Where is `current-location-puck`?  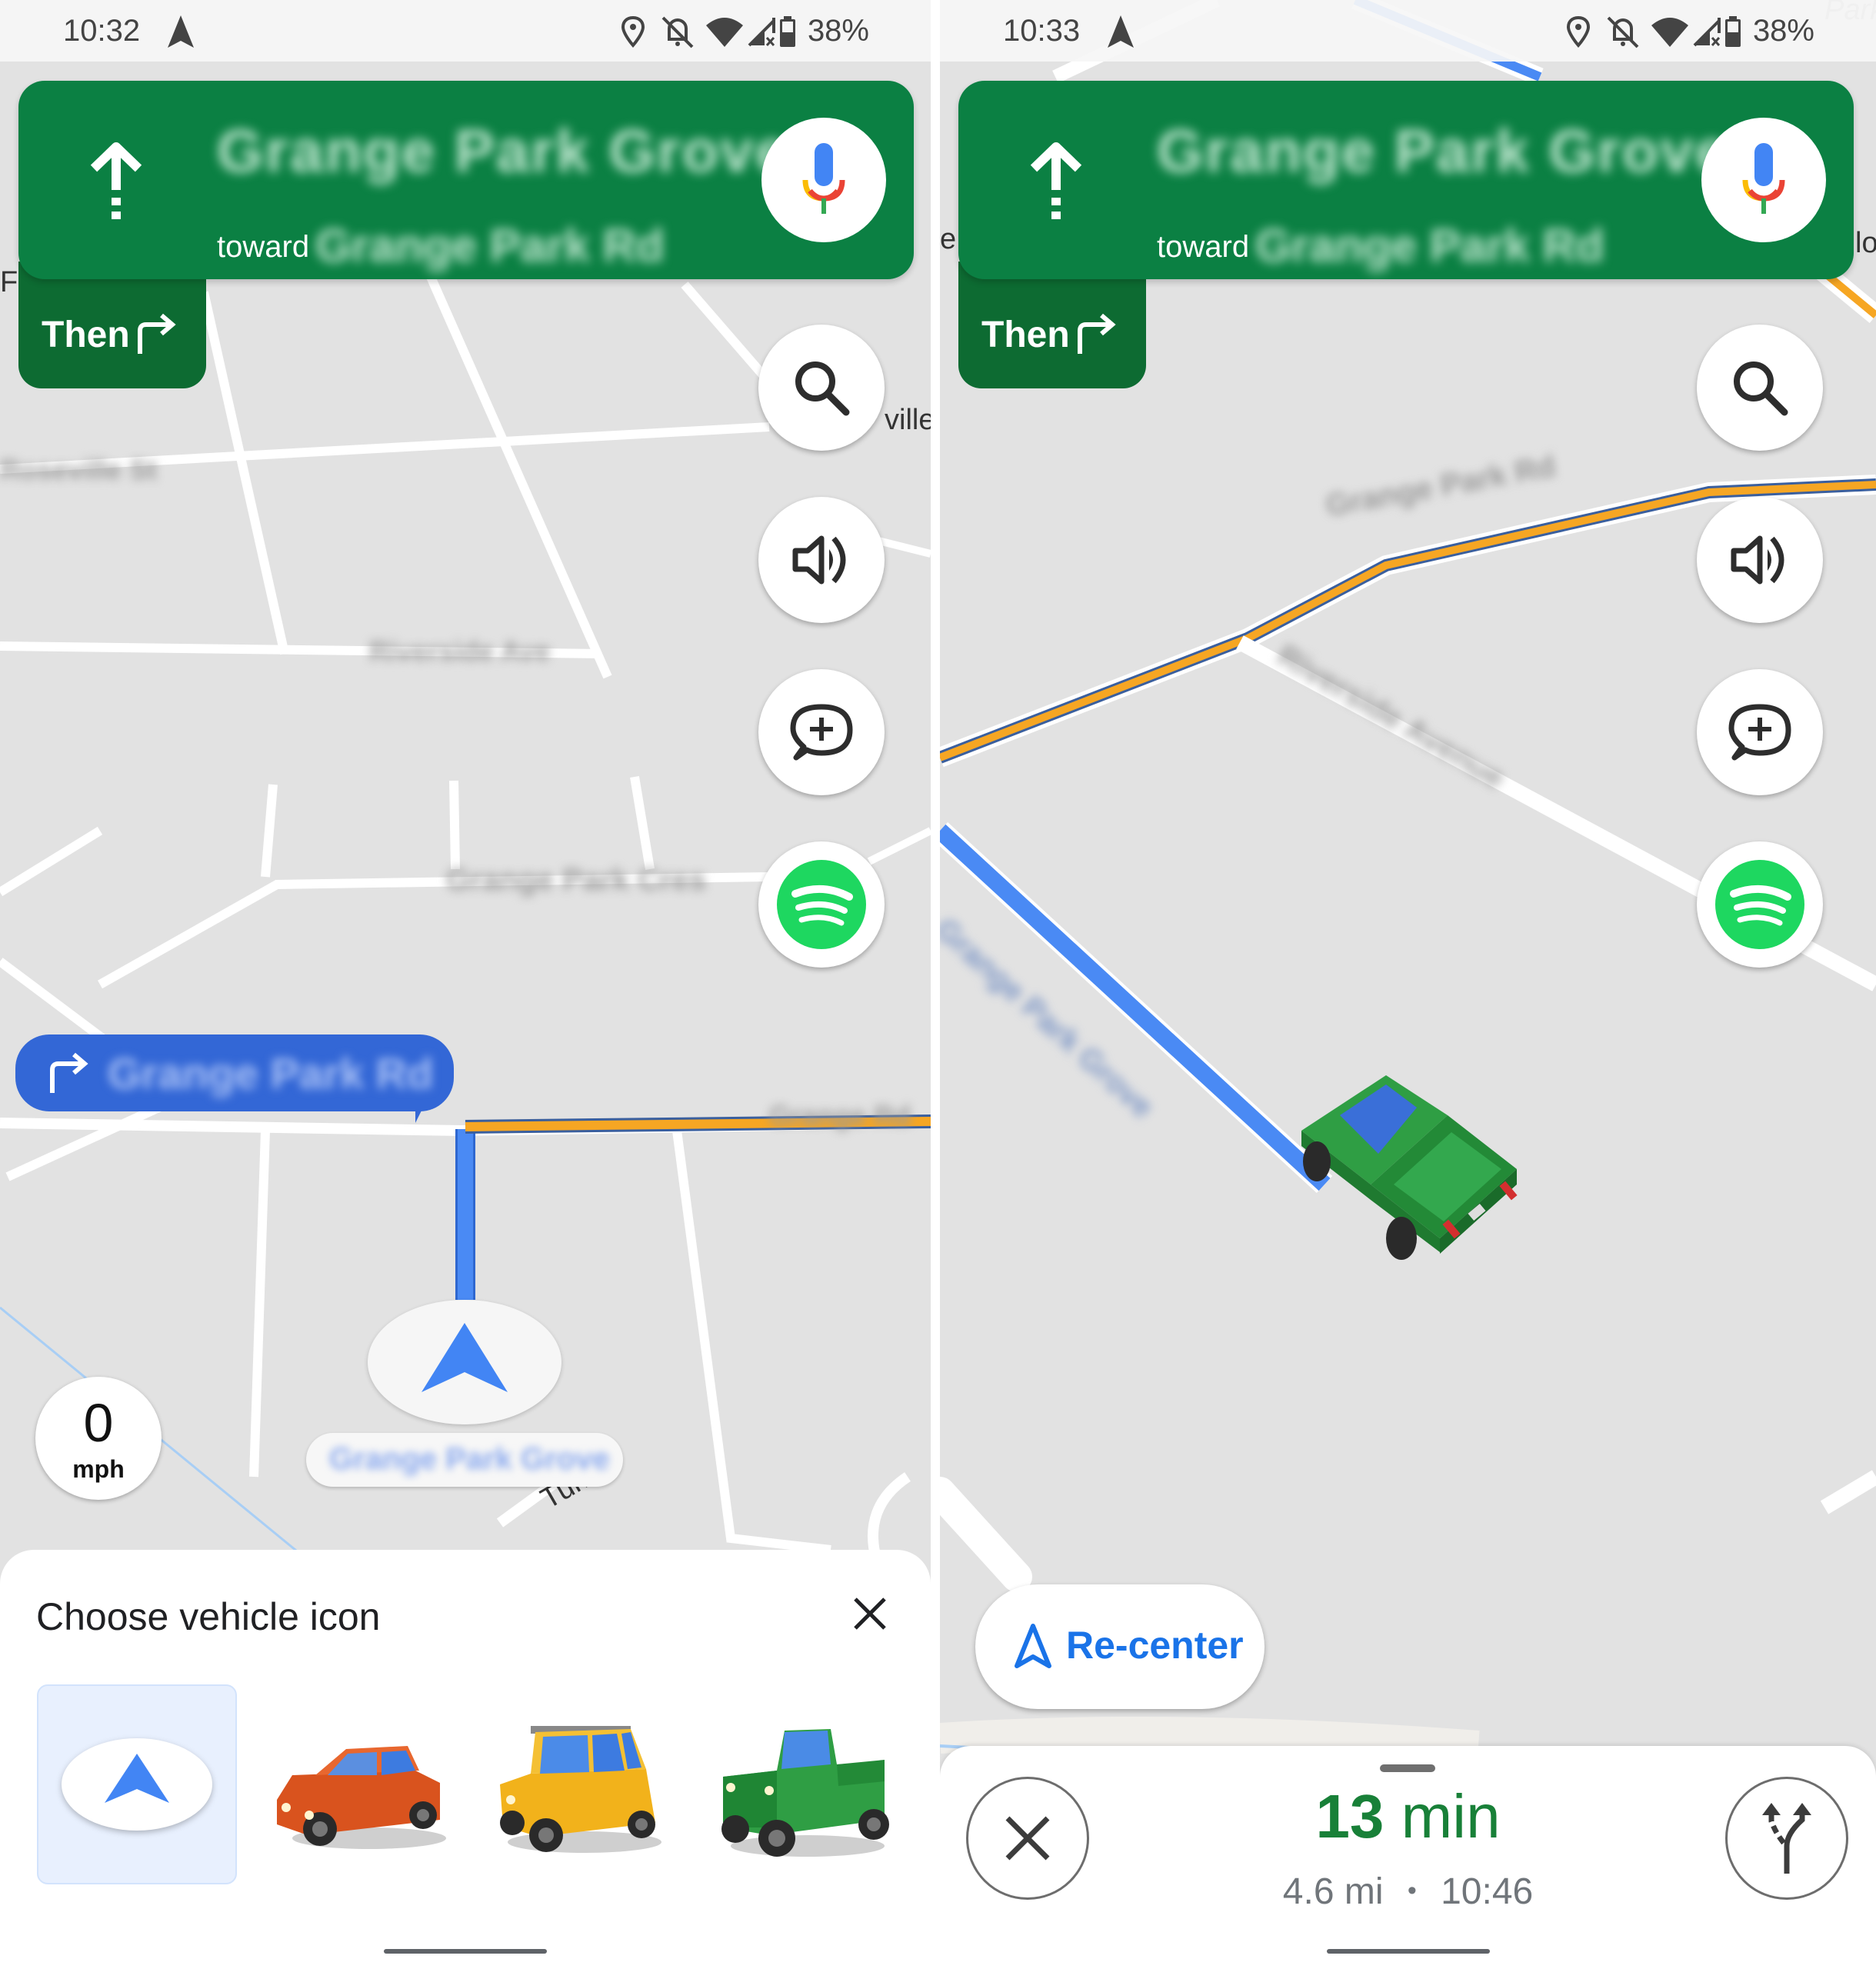 current-location-puck is located at coordinates (464, 1362).